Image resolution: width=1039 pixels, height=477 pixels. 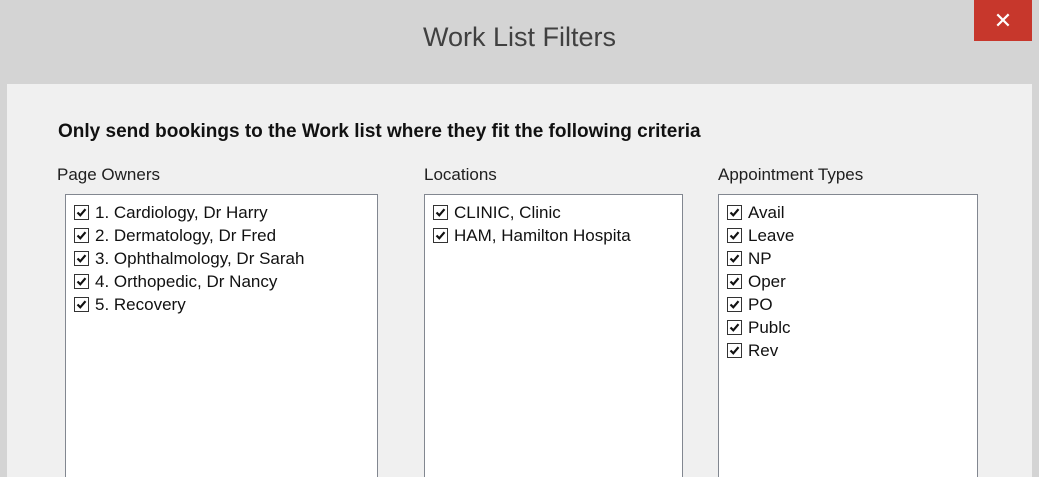 I want to click on close-icon: ✕, so click(x=1003, y=20).